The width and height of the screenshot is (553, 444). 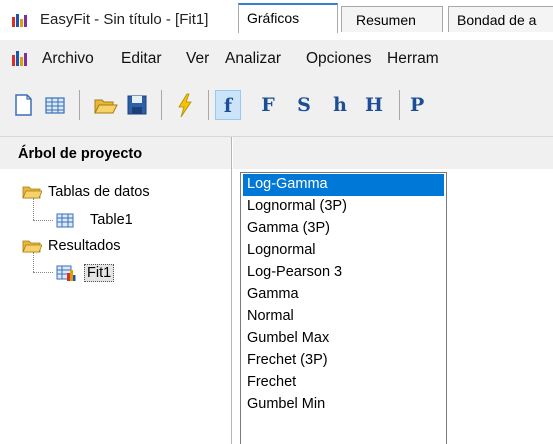 I want to click on list-item-gamma: Gamma, so click(x=343, y=295).